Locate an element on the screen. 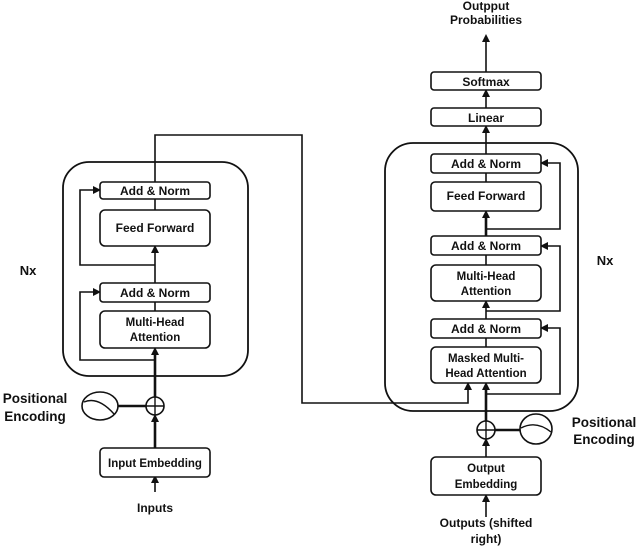 The image size is (640, 547). decoder-add-norm-bottom: Add & Norm is located at coordinates (486, 328).